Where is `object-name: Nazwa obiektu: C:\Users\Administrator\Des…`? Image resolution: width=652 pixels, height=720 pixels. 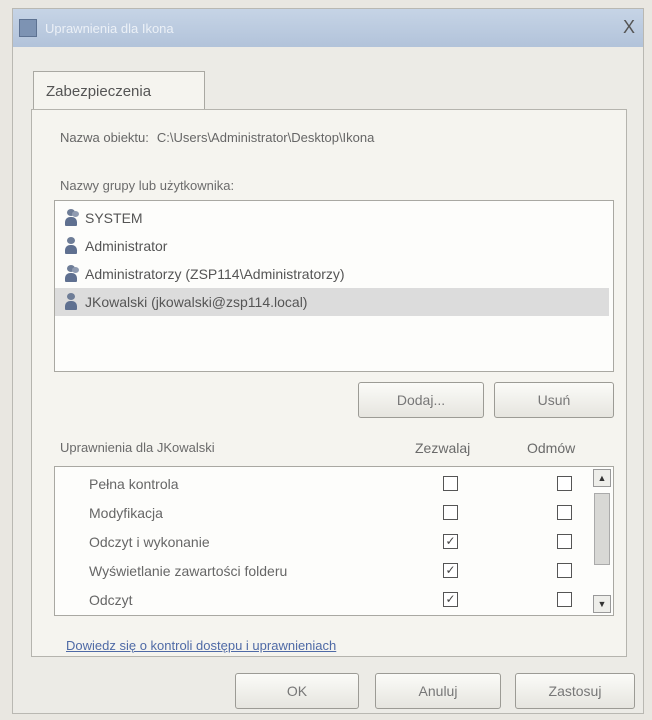 object-name: Nazwa obiektu: C:\Users\Administrator\Des… is located at coordinates (217, 137).